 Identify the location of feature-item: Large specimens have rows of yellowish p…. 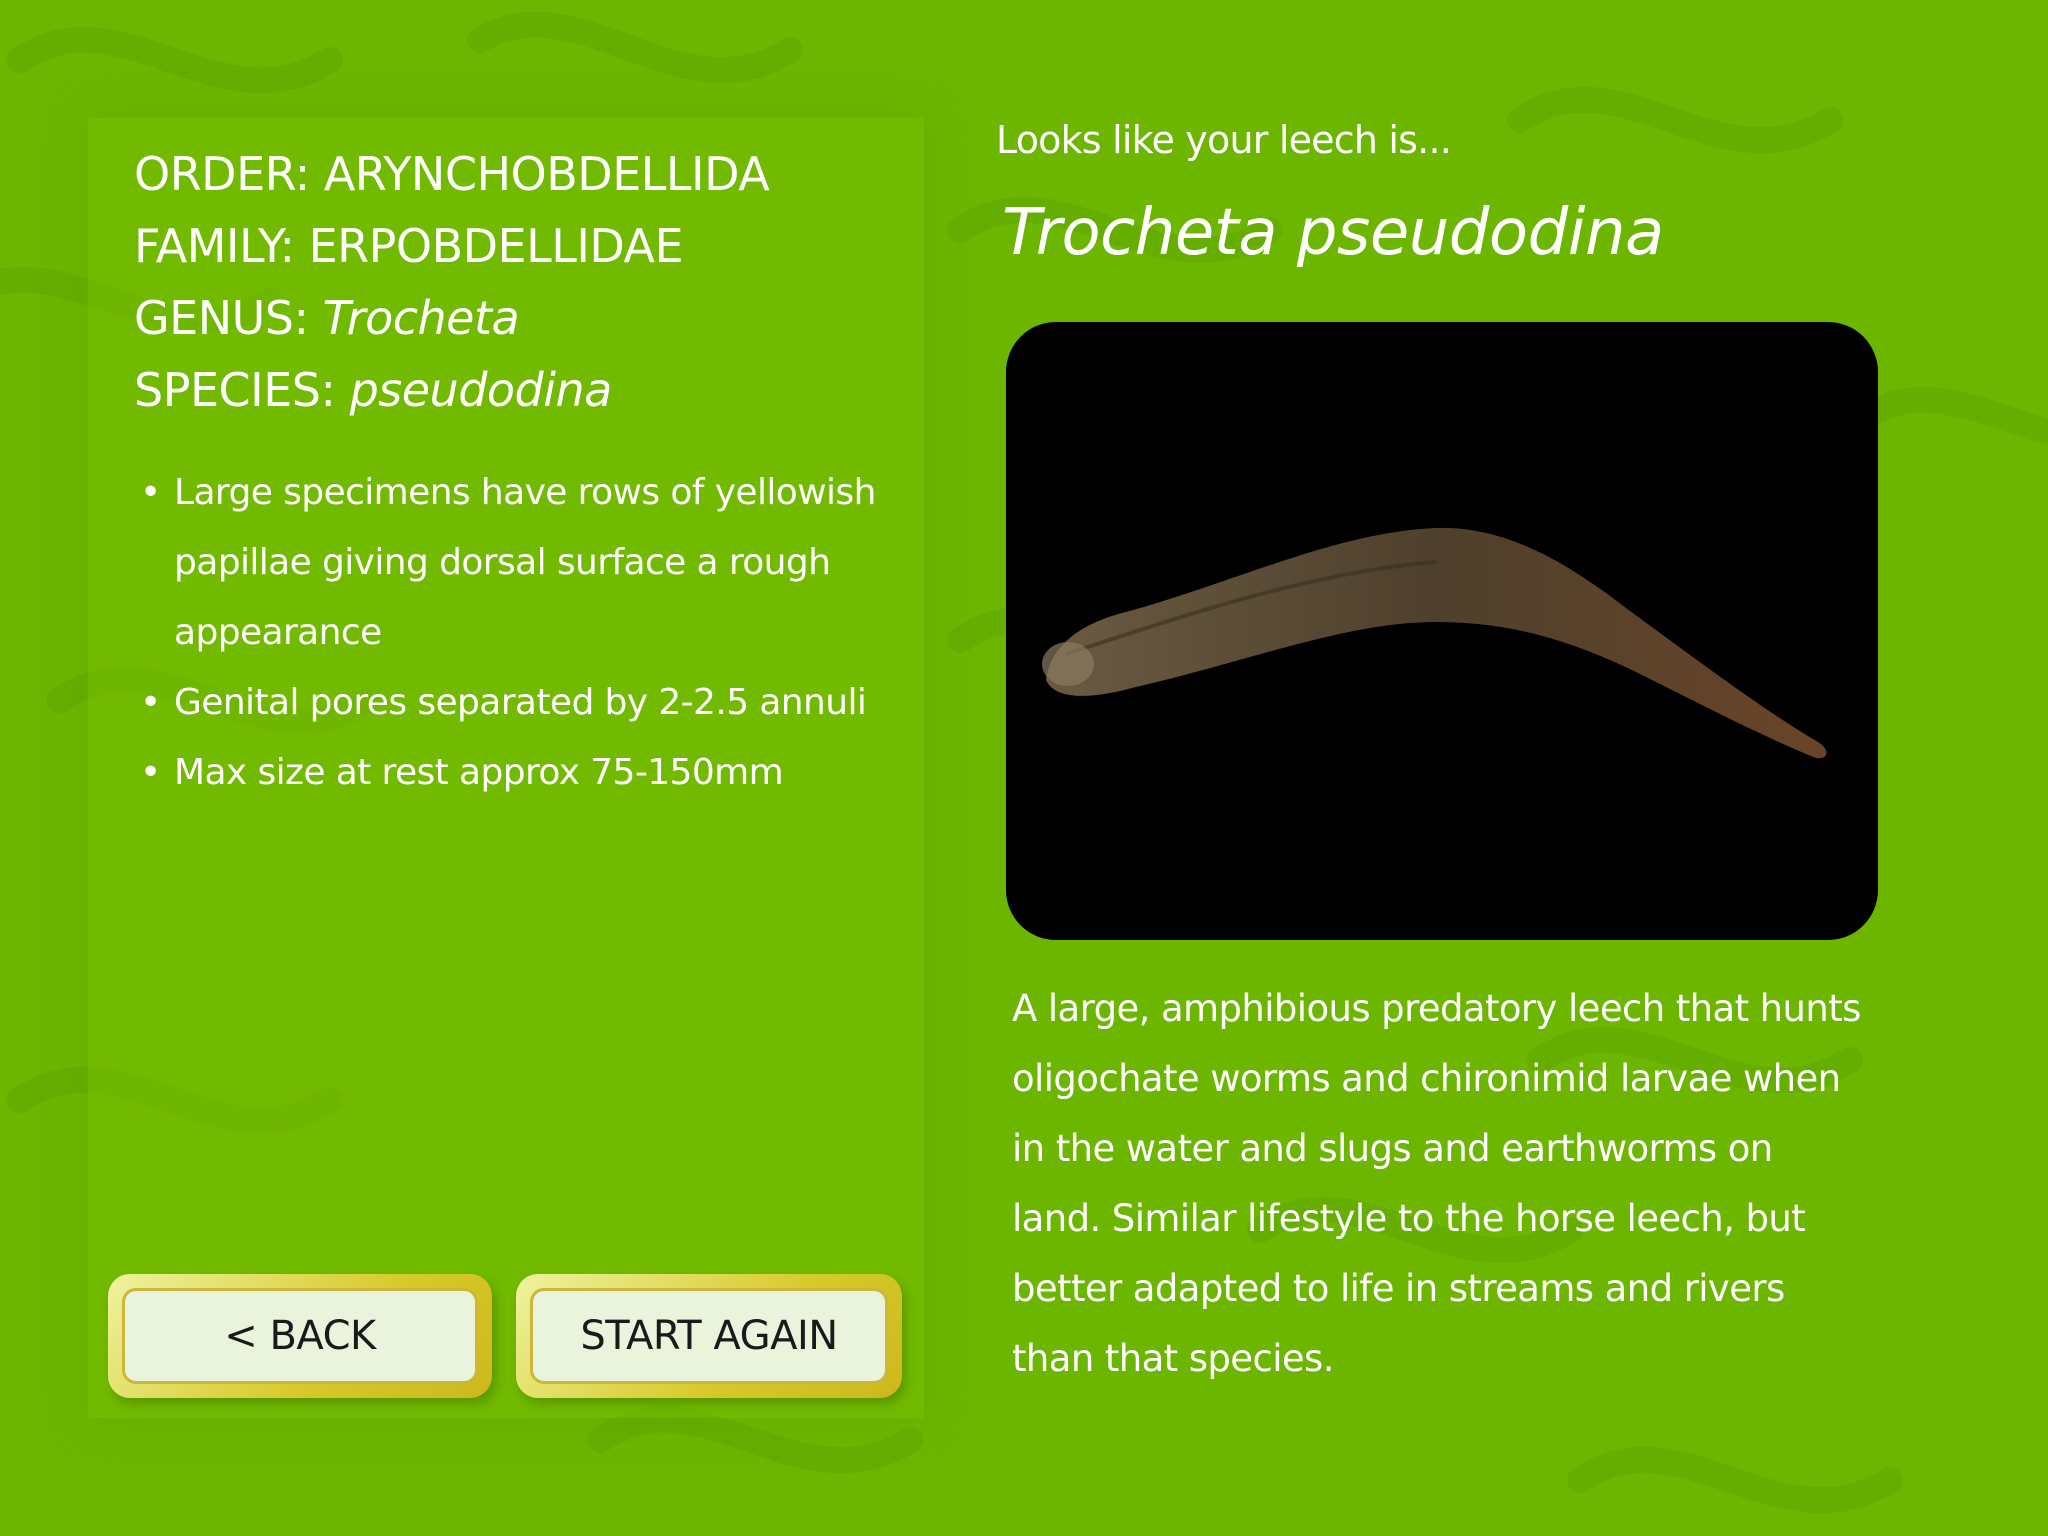
(520, 563).